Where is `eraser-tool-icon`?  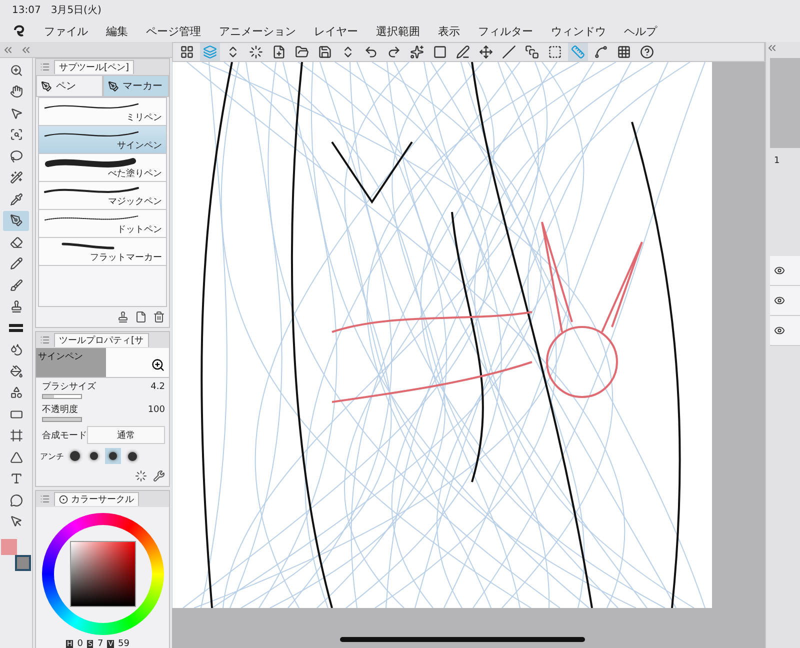 eraser-tool-icon is located at coordinates (16, 242).